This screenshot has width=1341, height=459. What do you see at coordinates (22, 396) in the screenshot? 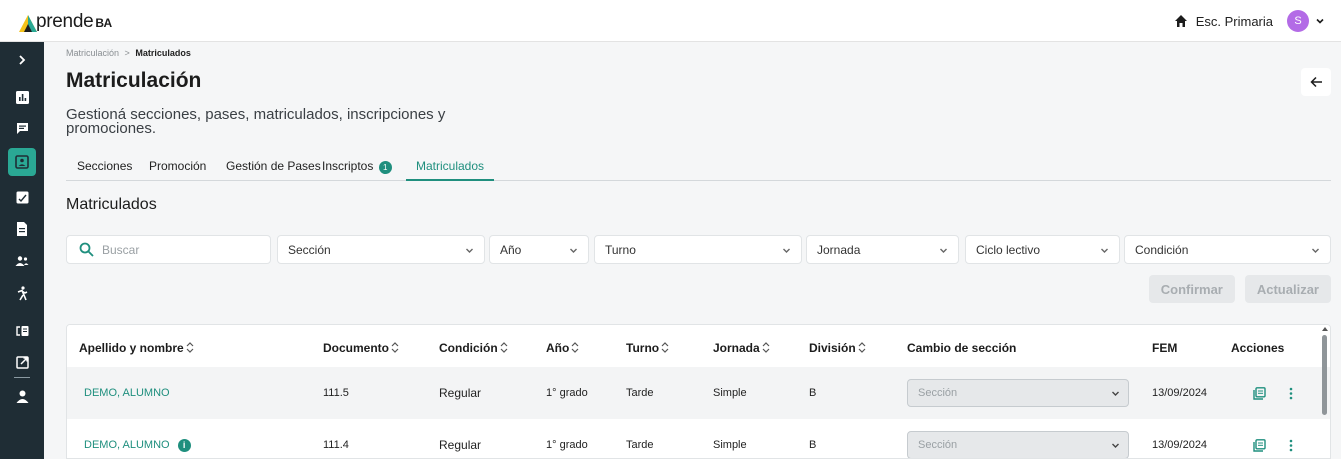
I see `user-icon` at bounding box center [22, 396].